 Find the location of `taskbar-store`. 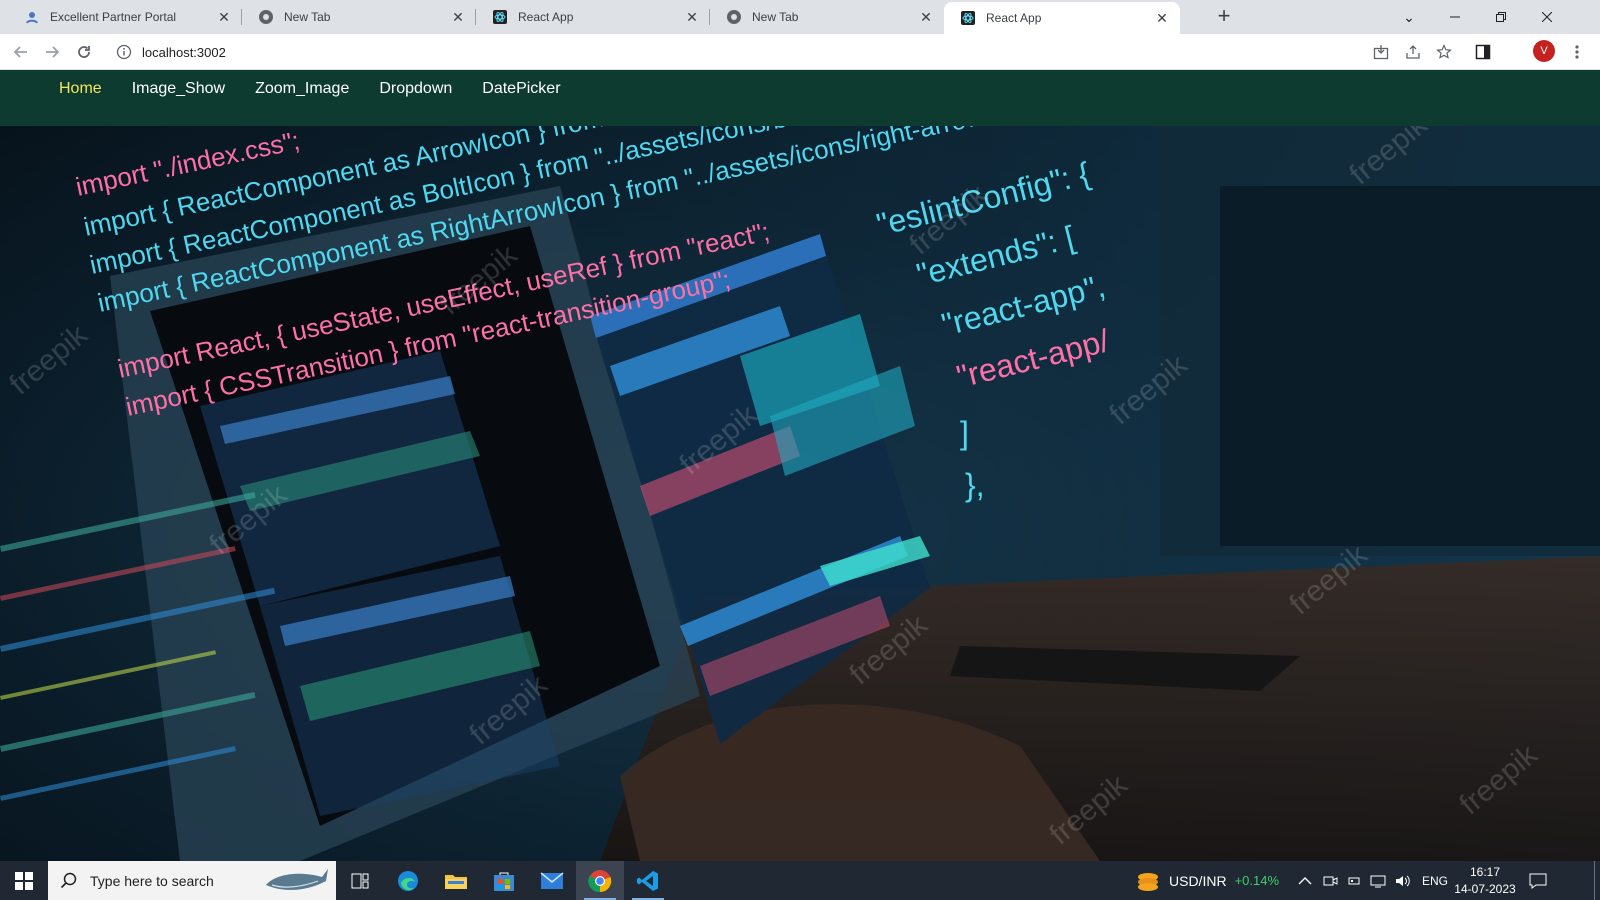

taskbar-store is located at coordinates (504, 880).